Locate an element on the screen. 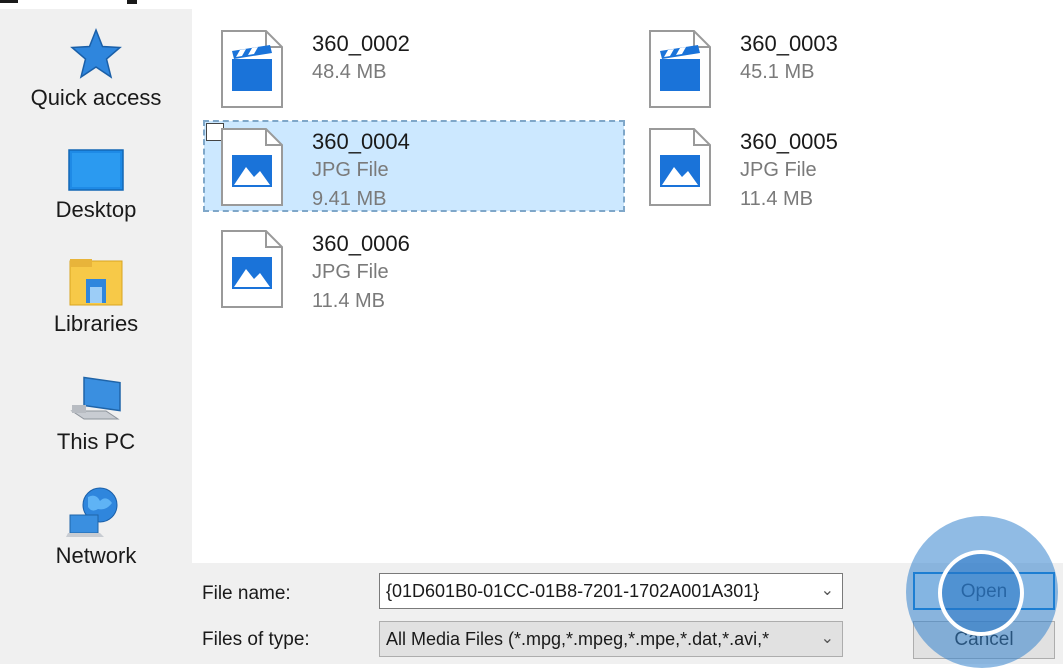  title-bar-fragment is located at coordinates (531, 4).